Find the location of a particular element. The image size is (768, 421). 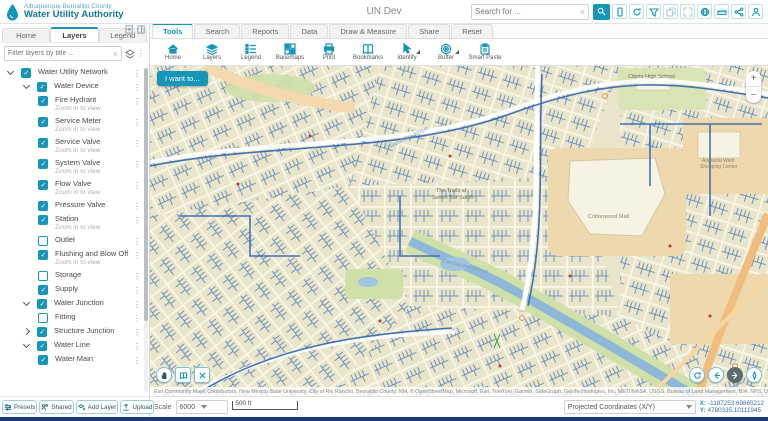

shared-button: Shared is located at coordinates (56, 407).